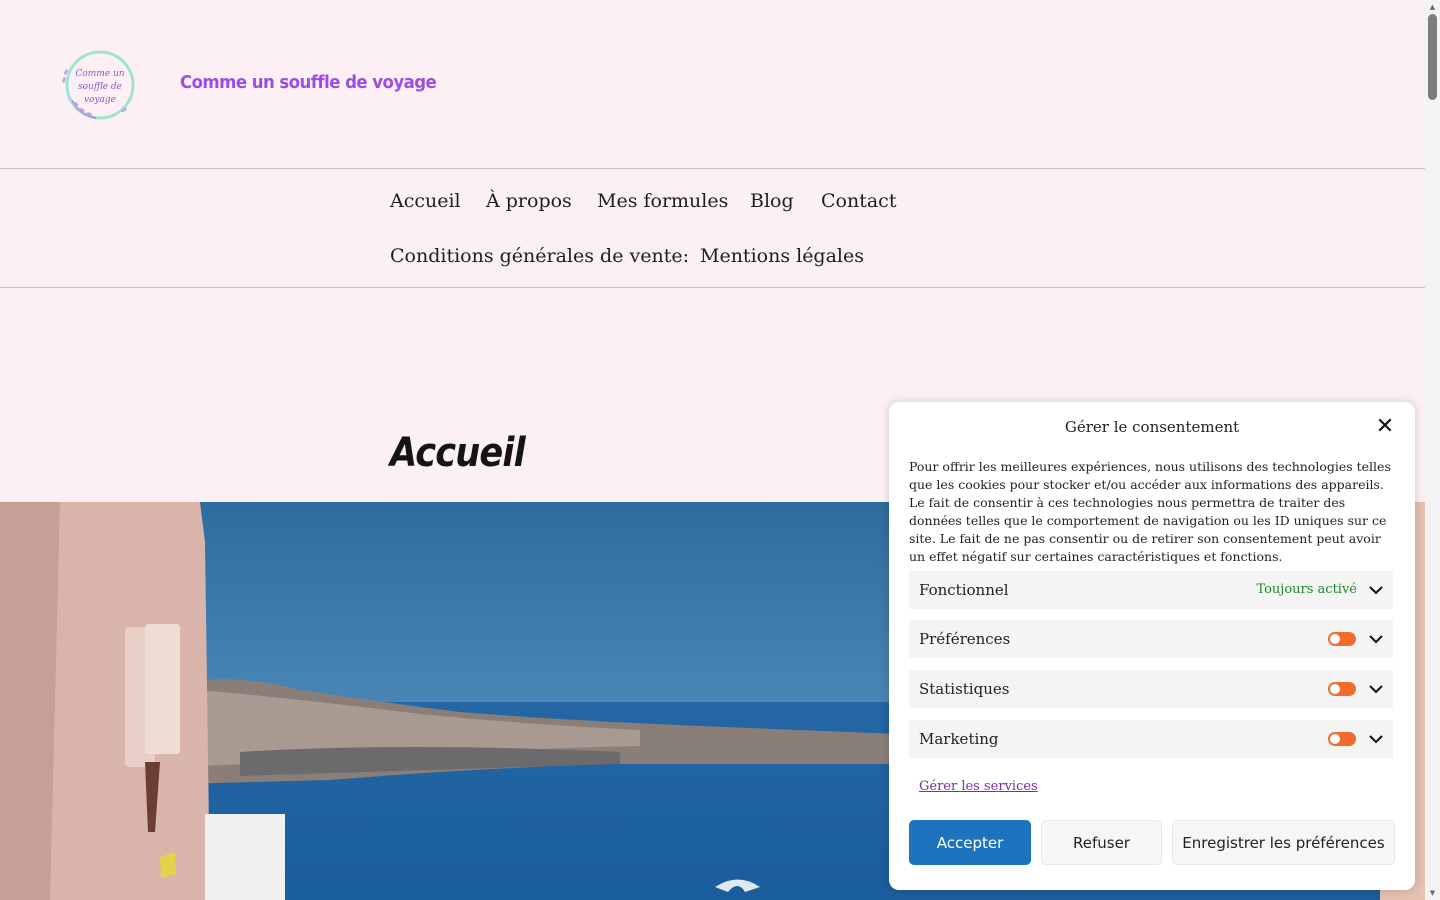 This screenshot has height=900, width=1440. What do you see at coordinates (662, 201) in the screenshot?
I see `nav-item-mes-formules: Mes formules` at bounding box center [662, 201].